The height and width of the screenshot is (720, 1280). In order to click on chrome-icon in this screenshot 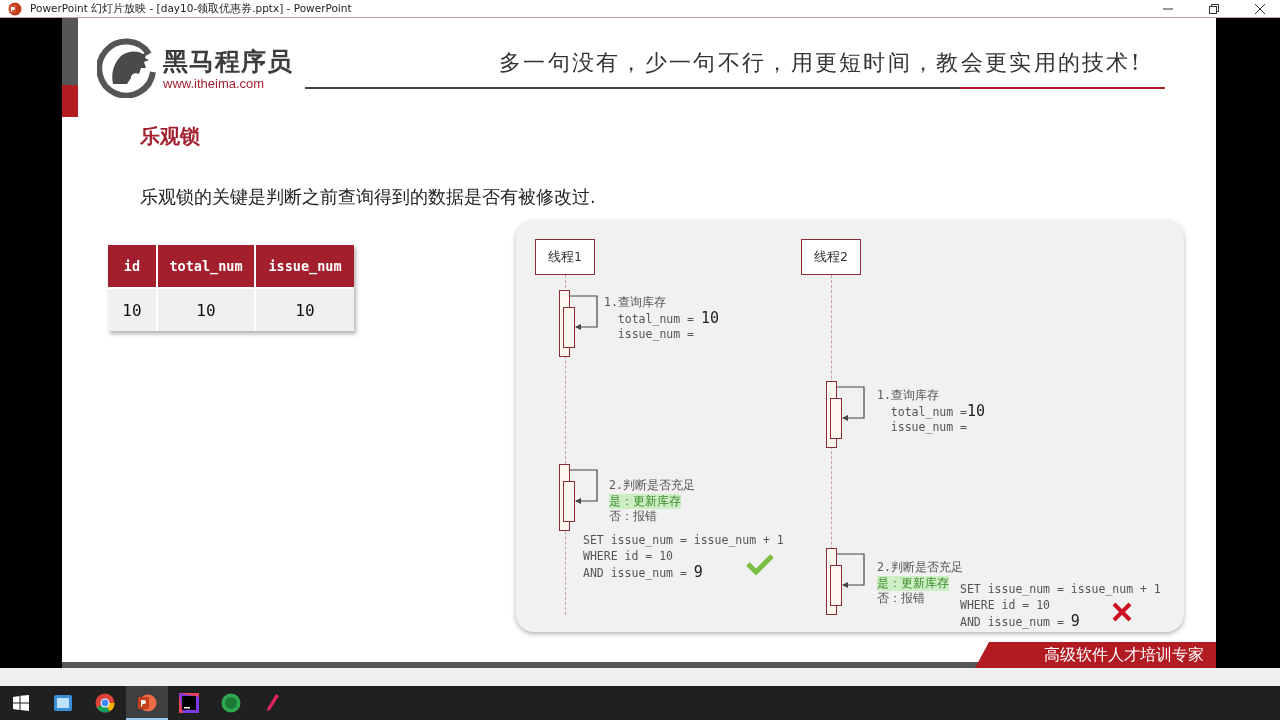, I will do `click(105, 703)`.